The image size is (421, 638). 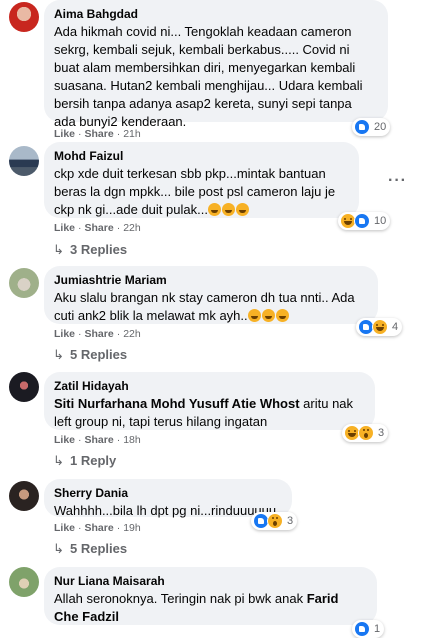 I want to click on comment-actions: Like · Share · 18h, so click(x=97, y=440).